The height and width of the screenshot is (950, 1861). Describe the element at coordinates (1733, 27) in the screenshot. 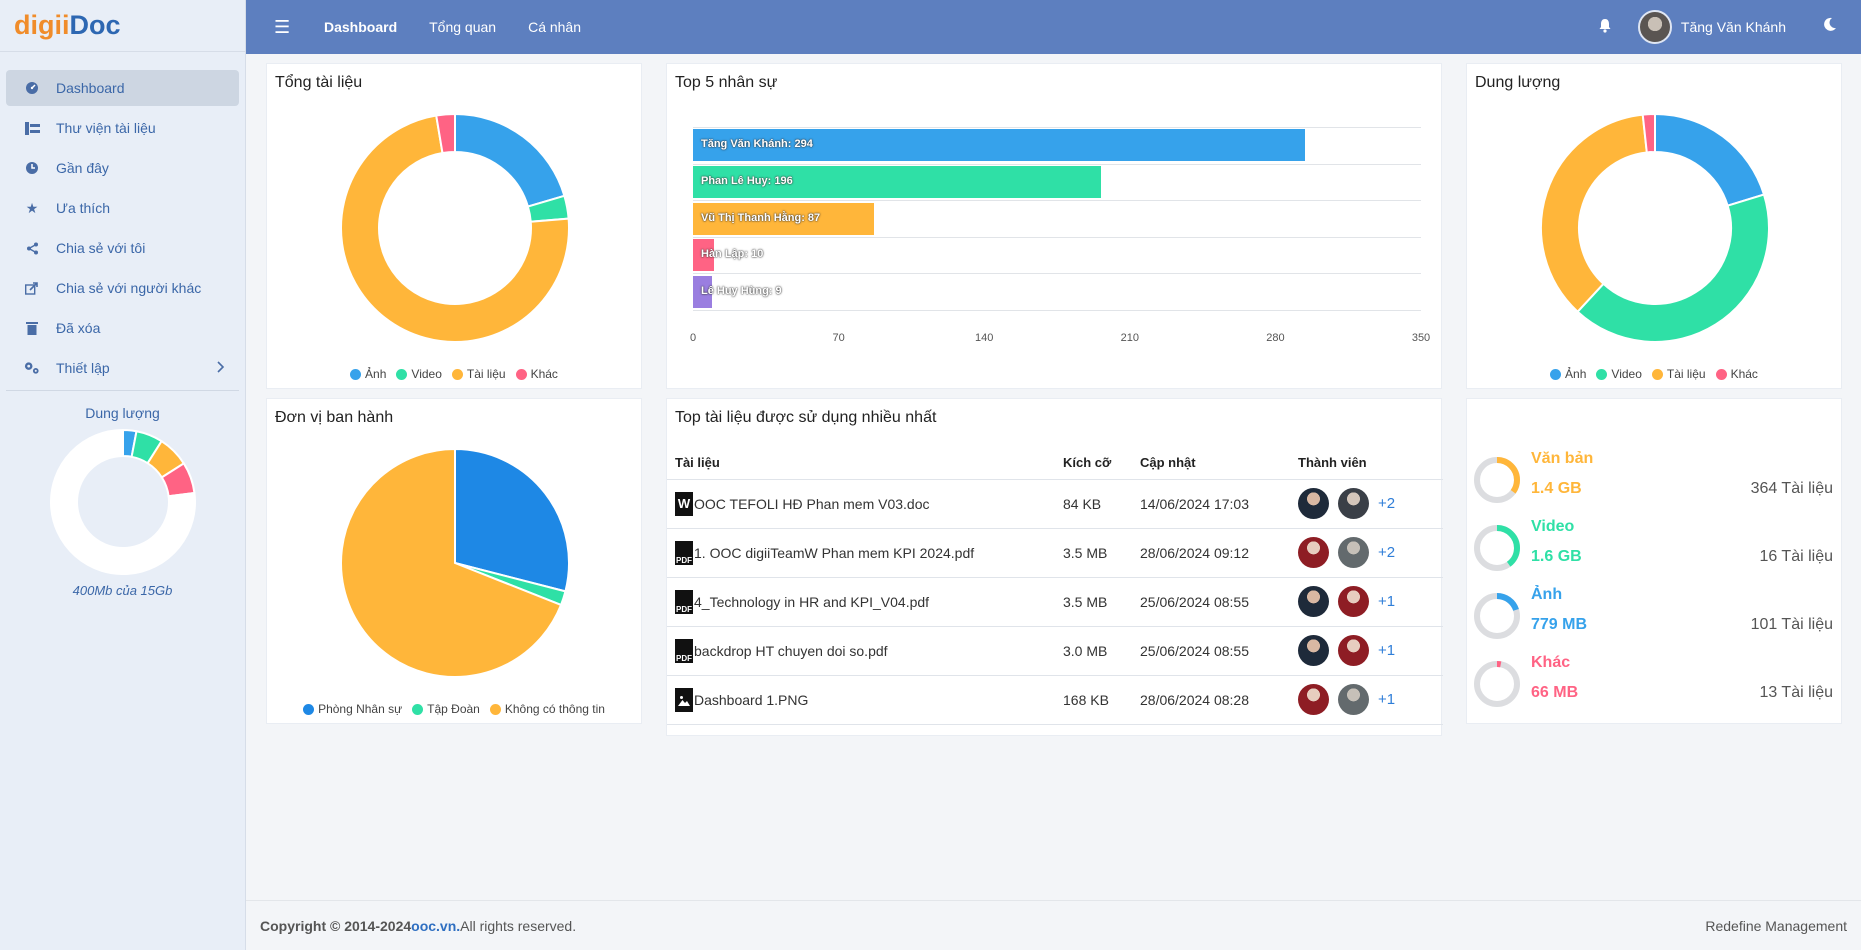

I see `user-name: Tăng Văn Khánh` at that location.